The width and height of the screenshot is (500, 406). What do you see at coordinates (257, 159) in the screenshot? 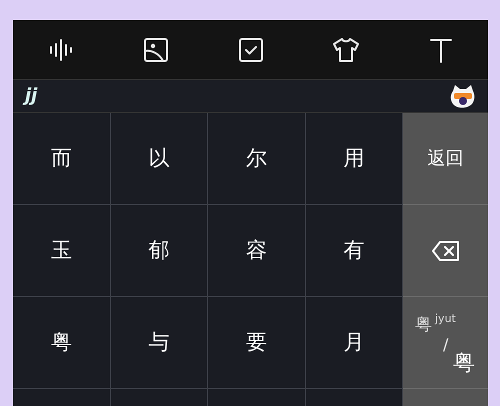
I see `character-key: 尔` at bounding box center [257, 159].